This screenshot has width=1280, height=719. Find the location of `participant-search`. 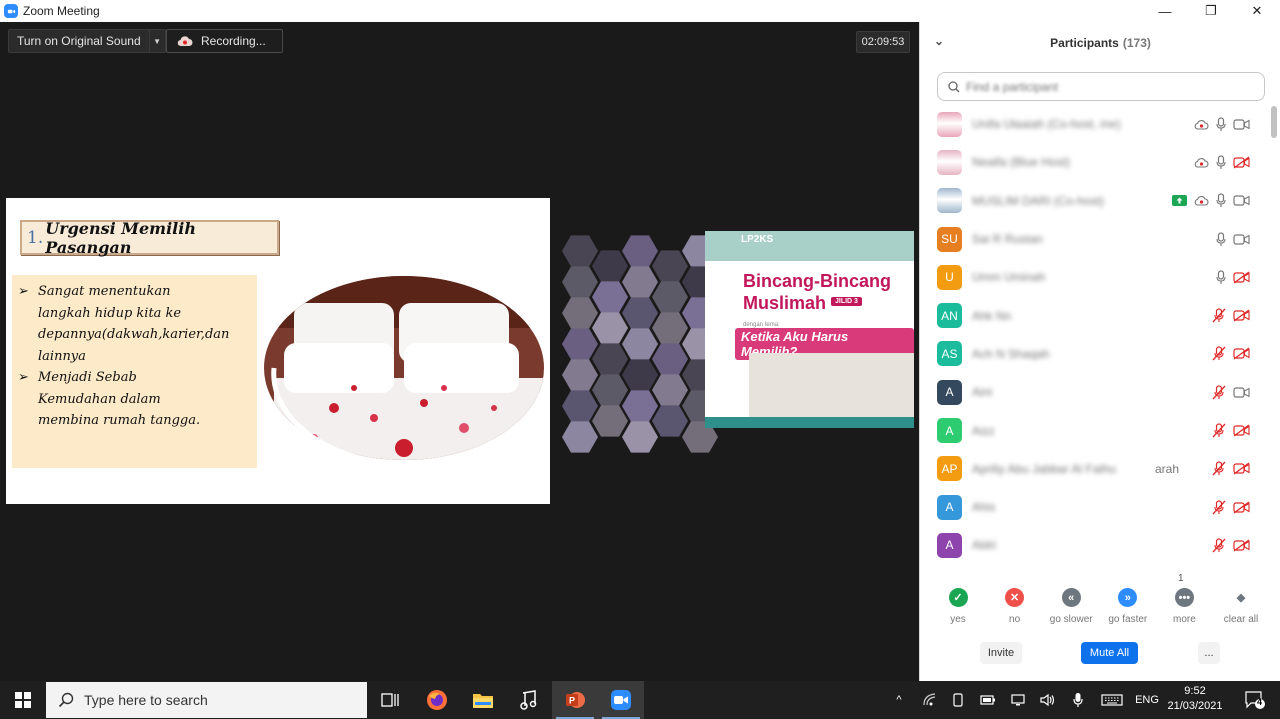

participant-search is located at coordinates (1101, 86).